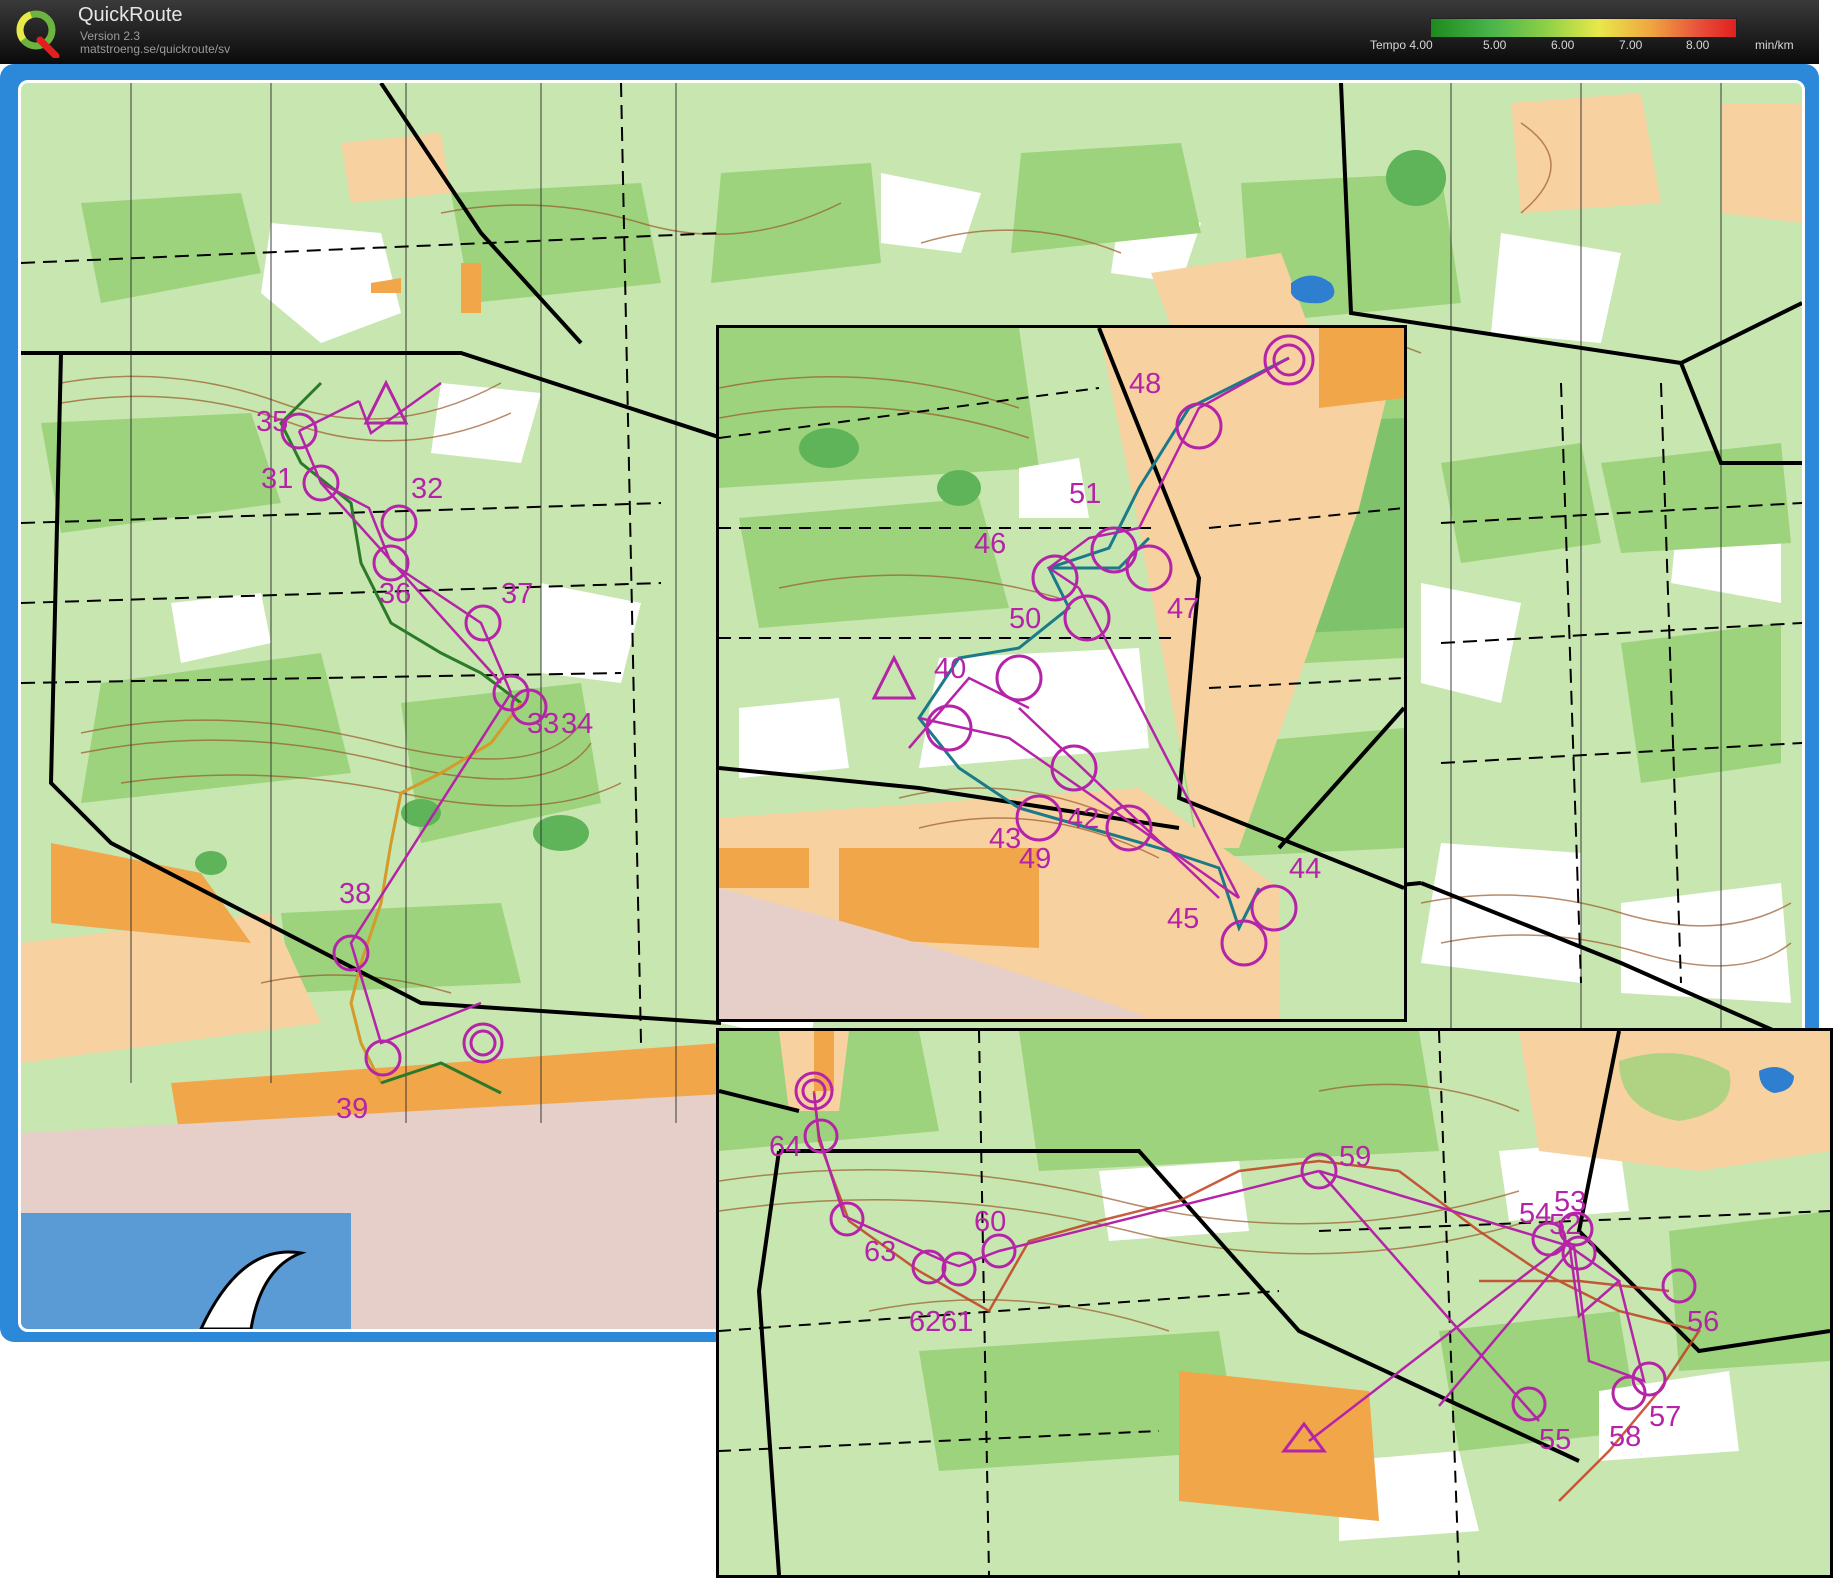  What do you see at coordinates (1625, 1437) in the screenshot?
I see `control-label: 58` at bounding box center [1625, 1437].